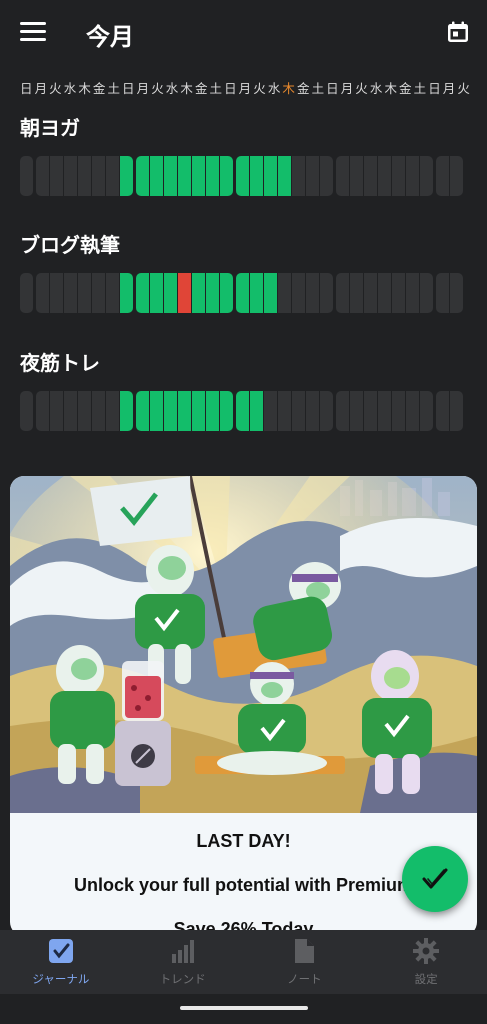 Image resolution: width=487 pixels, height=1024 pixels. I want to click on habit-name: ブログ執筆, so click(243, 245).